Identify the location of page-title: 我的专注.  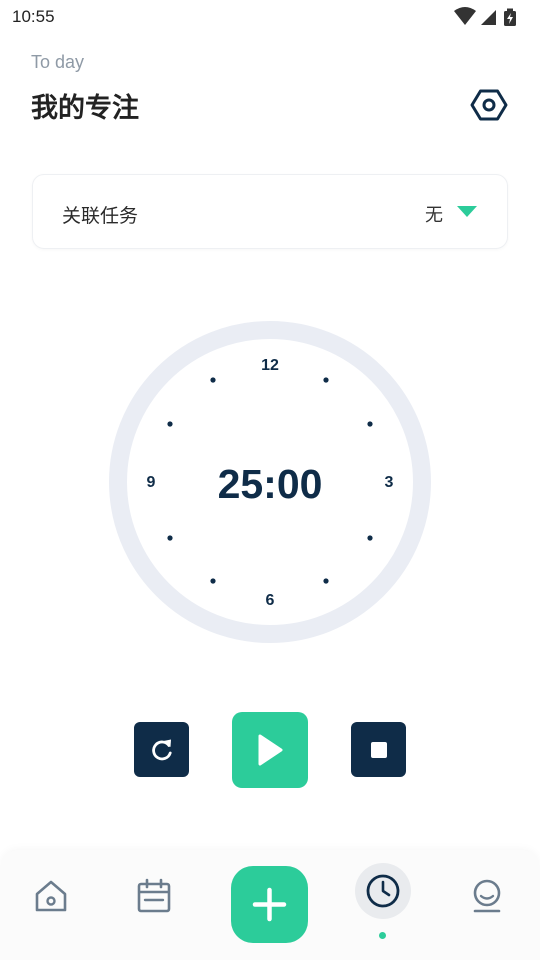
(85, 108).